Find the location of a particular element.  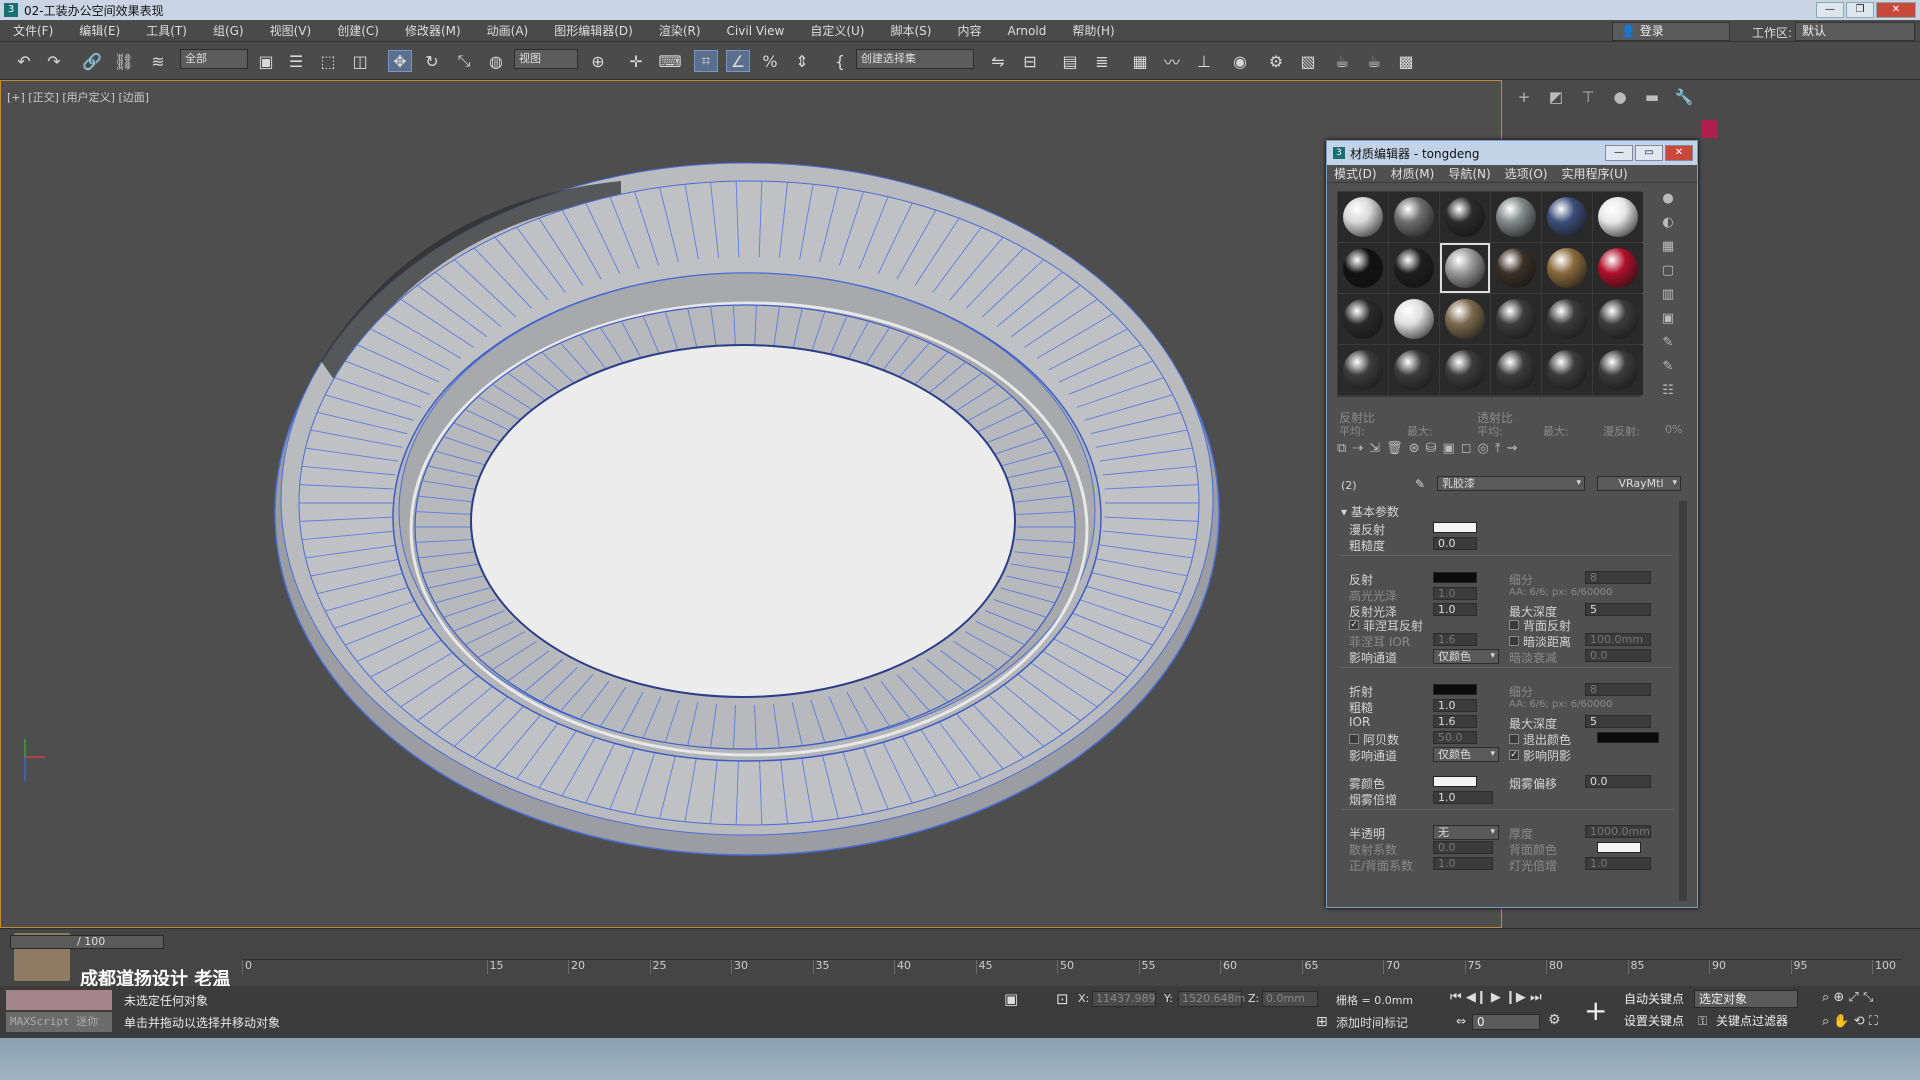

refract-color-swatch is located at coordinates (1455, 689).